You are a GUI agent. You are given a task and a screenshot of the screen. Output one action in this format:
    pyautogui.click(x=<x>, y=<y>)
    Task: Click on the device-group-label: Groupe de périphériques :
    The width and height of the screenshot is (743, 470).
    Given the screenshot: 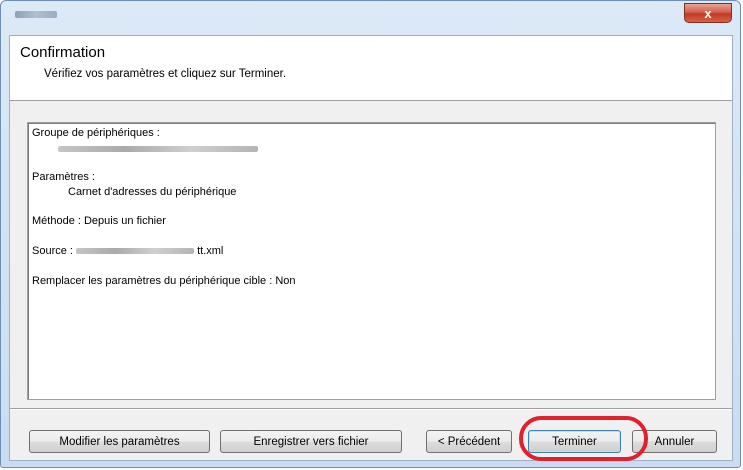 What is the action you would take?
    pyautogui.click(x=96, y=133)
    